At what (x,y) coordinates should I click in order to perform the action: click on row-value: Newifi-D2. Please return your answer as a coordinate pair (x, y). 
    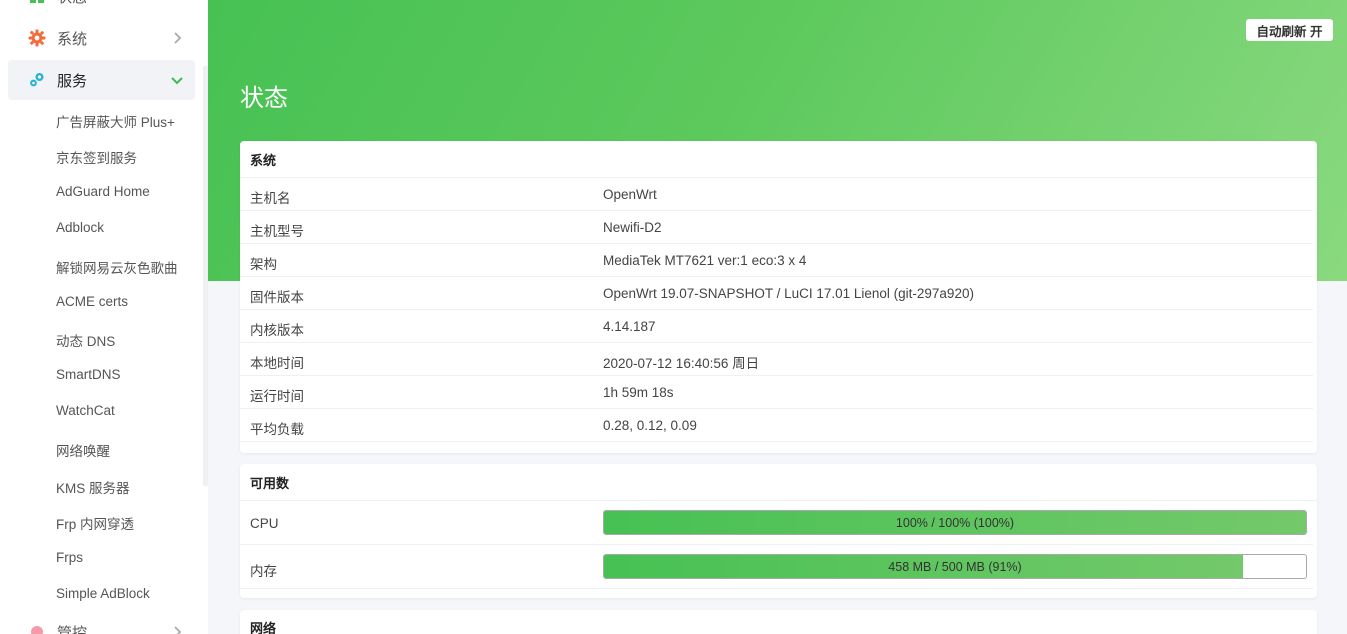
    Looking at the image, I should click on (632, 227).